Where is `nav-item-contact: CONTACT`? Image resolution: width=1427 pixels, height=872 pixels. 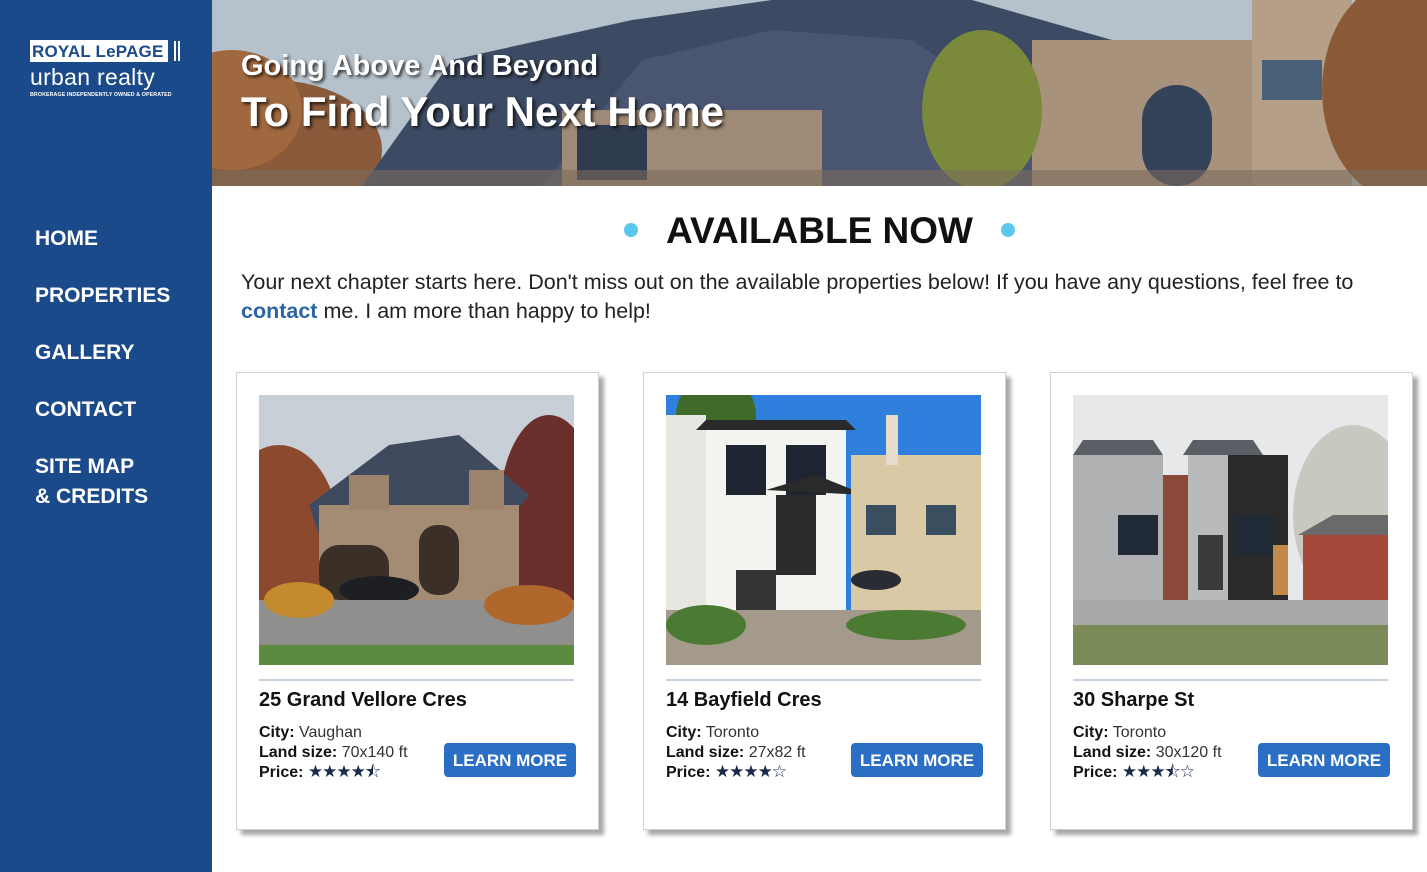 nav-item-contact: CONTACT is located at coordinates (102, 410).